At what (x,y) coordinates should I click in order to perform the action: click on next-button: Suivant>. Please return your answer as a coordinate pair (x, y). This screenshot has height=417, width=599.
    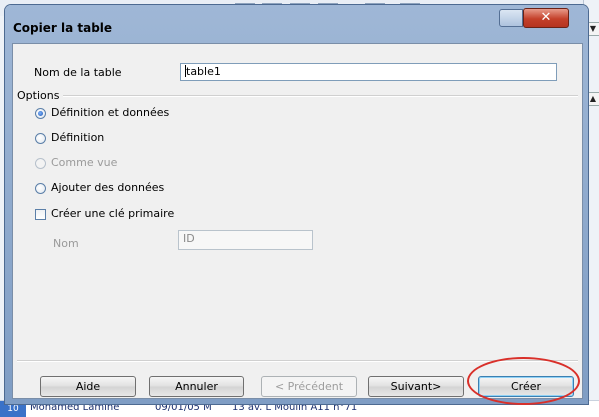
    Looking at the image, I should click on (416, 386).